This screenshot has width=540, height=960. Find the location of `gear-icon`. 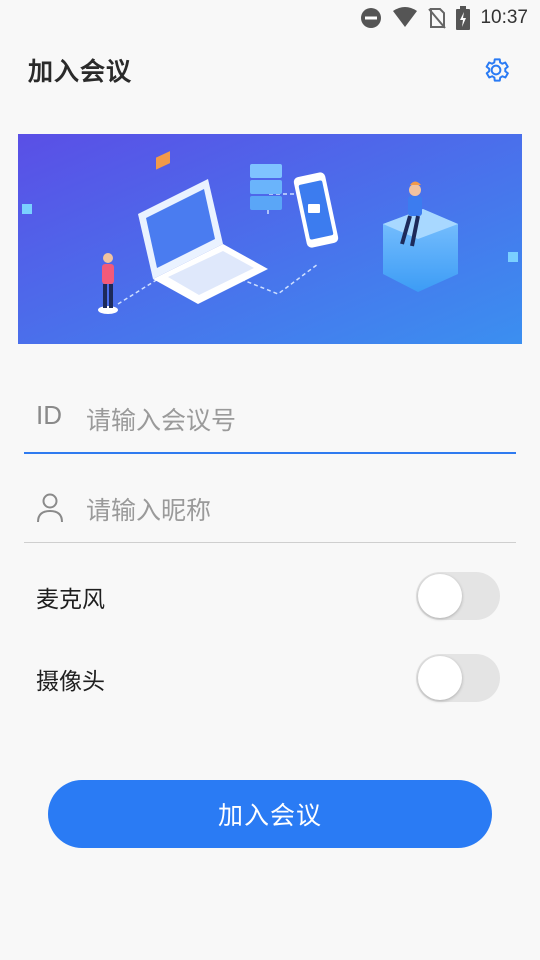

gear-icon is located at coordinates (497, 70).